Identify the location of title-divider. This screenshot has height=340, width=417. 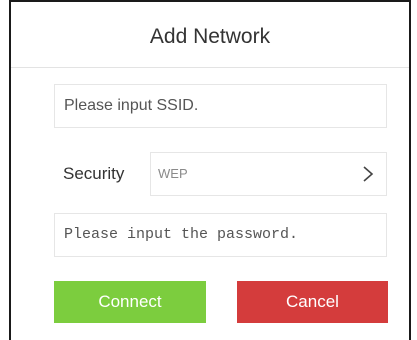
(210, 67).